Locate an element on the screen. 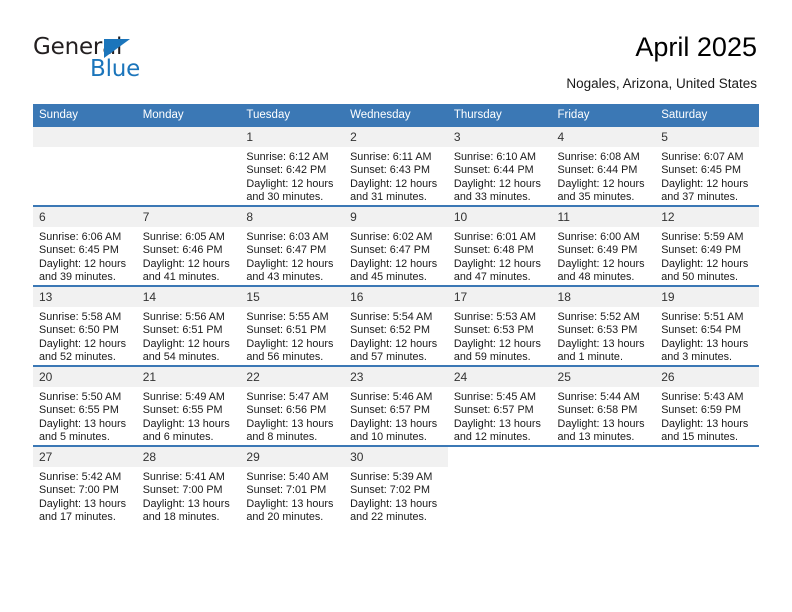  daylight-text-cont: and 5 minutes. is located at coordinates (74, 437).